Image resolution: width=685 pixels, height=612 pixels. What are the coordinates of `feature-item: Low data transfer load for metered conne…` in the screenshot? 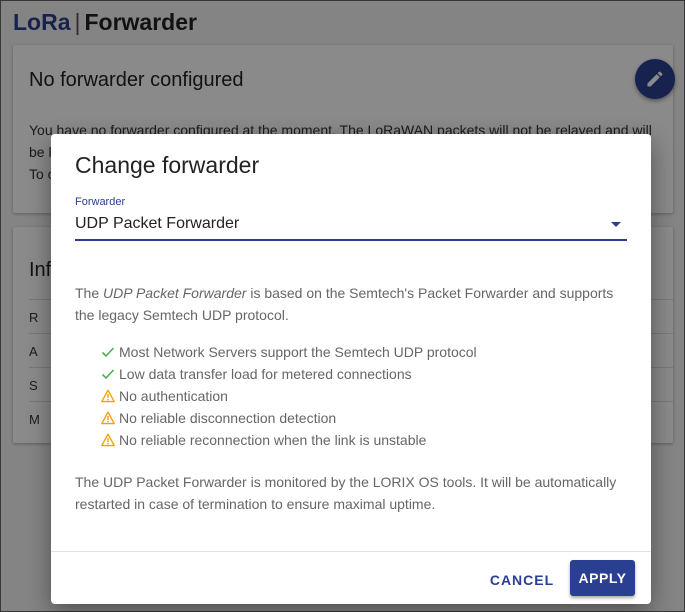 It's located at (289, 374).